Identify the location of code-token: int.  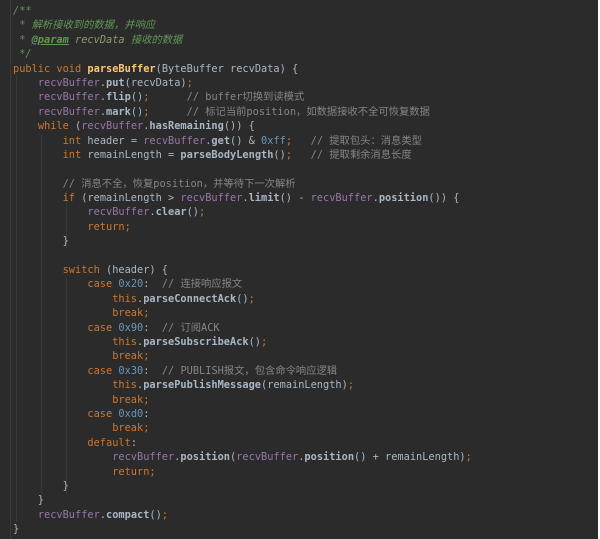
(72, 140).